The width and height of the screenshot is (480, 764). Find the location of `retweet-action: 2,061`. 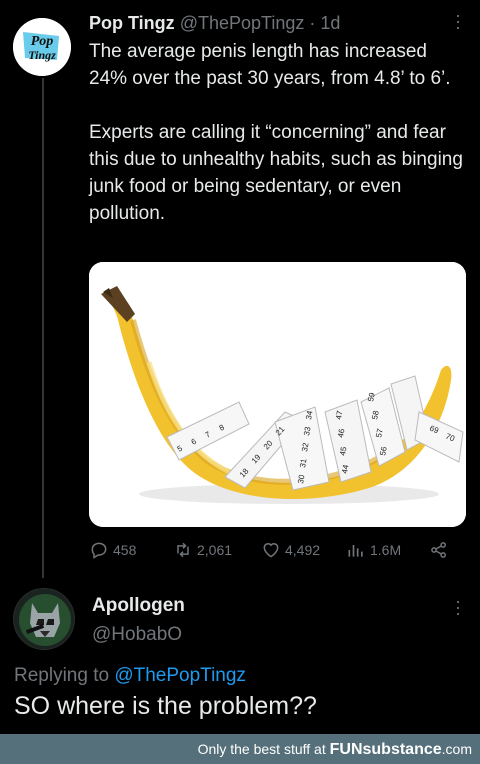

retweet-action: 2,061 is located at coordinates (202, 550).